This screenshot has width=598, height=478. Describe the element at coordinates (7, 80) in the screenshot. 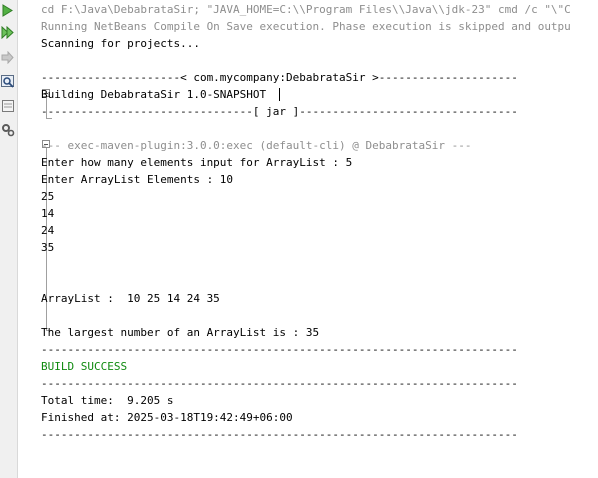

I see `find-icon` at that location.